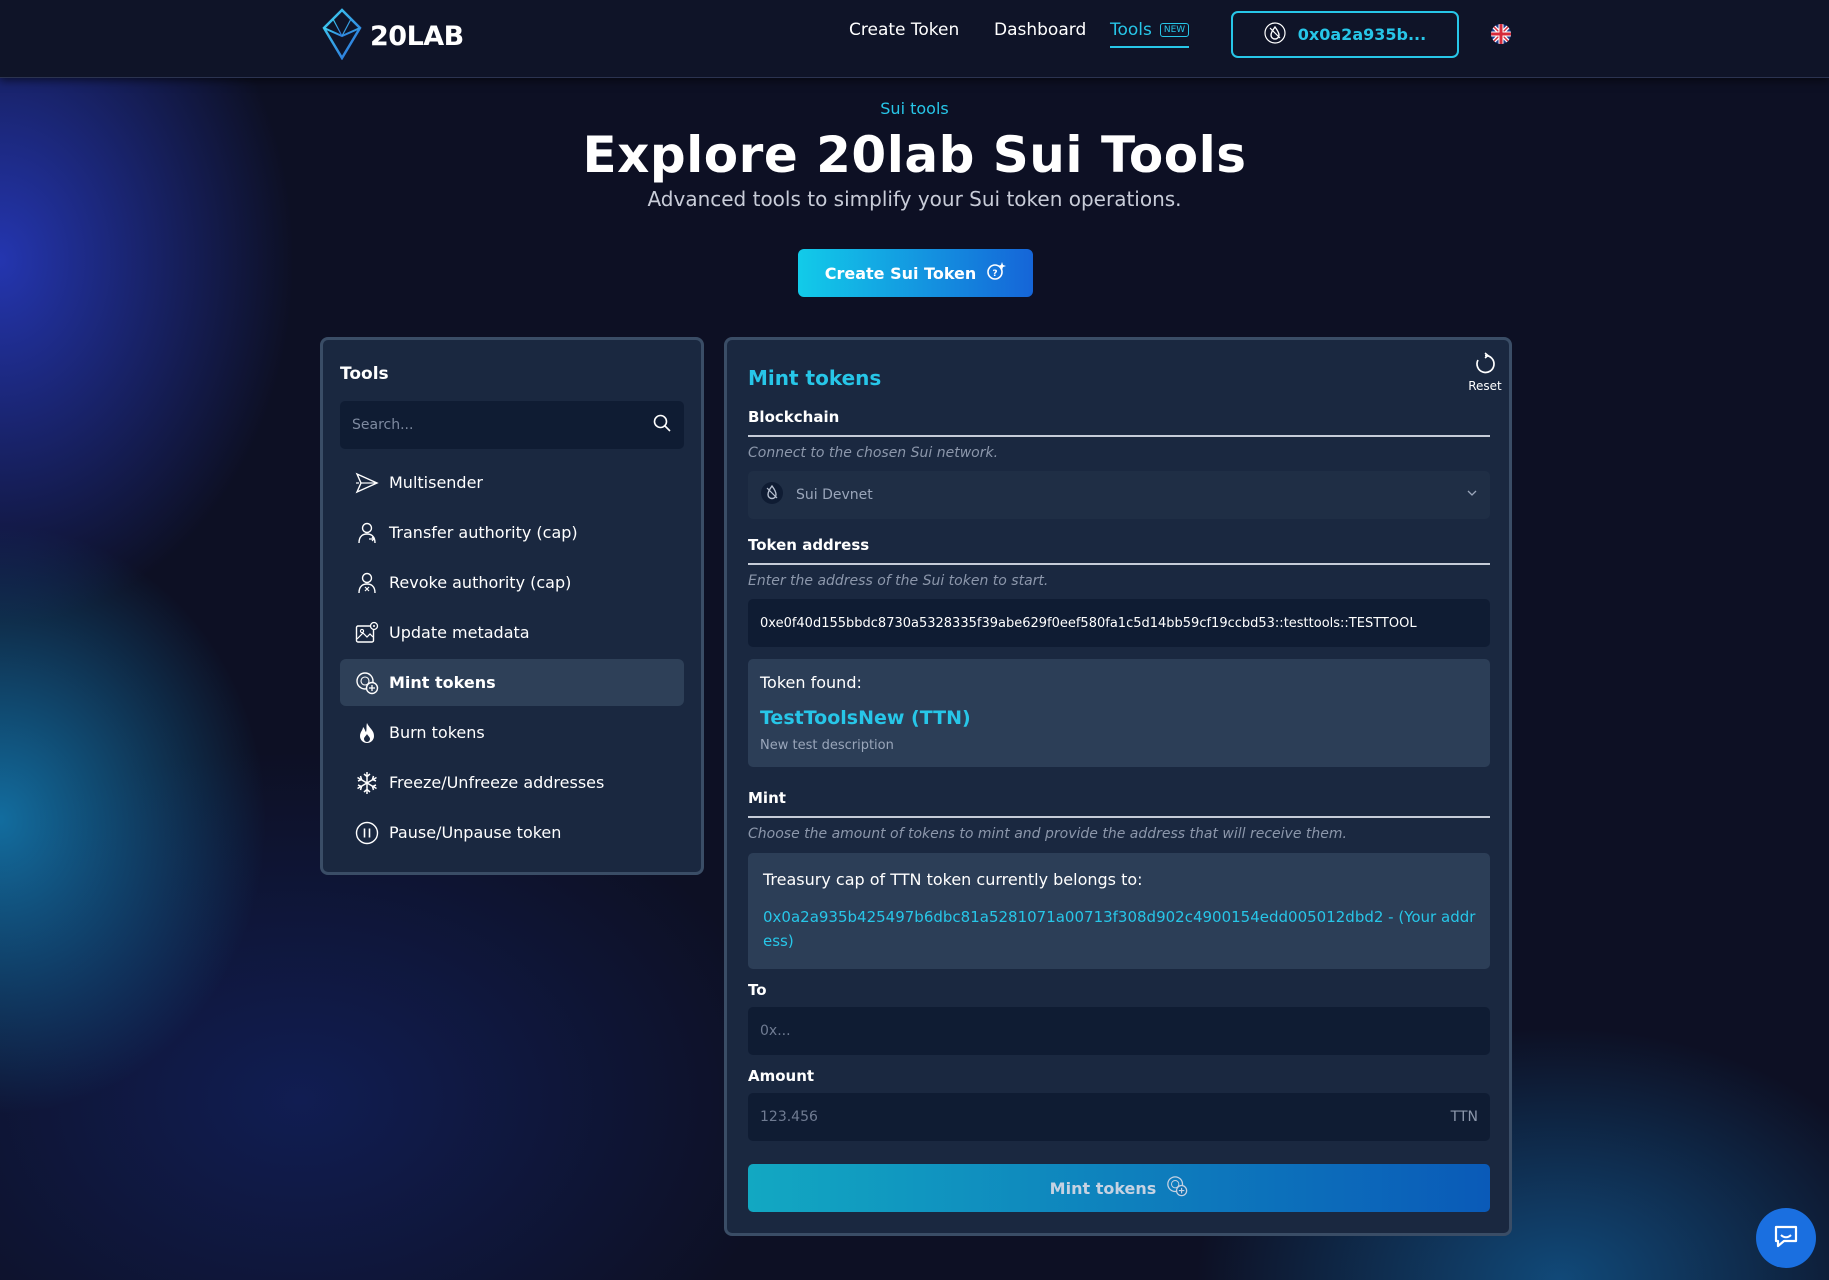 The width and height of the screenshot is (1829, 1280). I want to click on nav-create-token-label: Create Token, so click(904, 30).